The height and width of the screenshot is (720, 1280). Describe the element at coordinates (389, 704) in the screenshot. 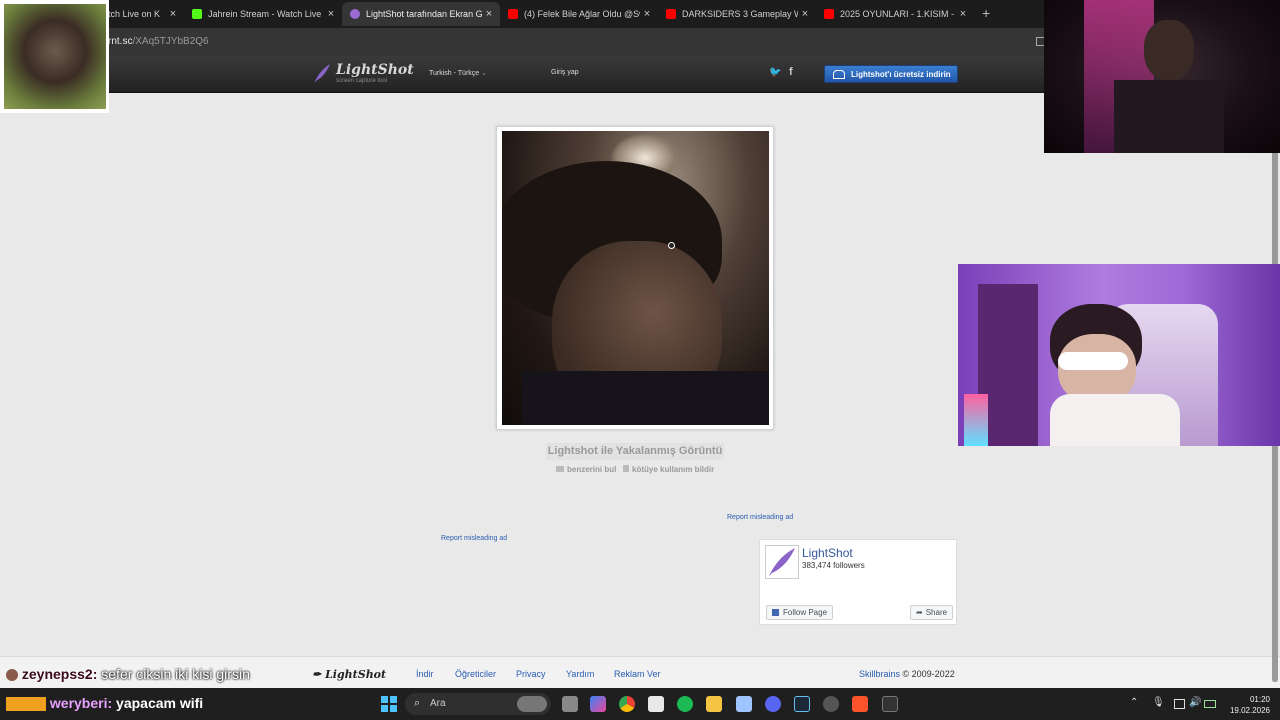

I see `windows-start-icon` at that location.